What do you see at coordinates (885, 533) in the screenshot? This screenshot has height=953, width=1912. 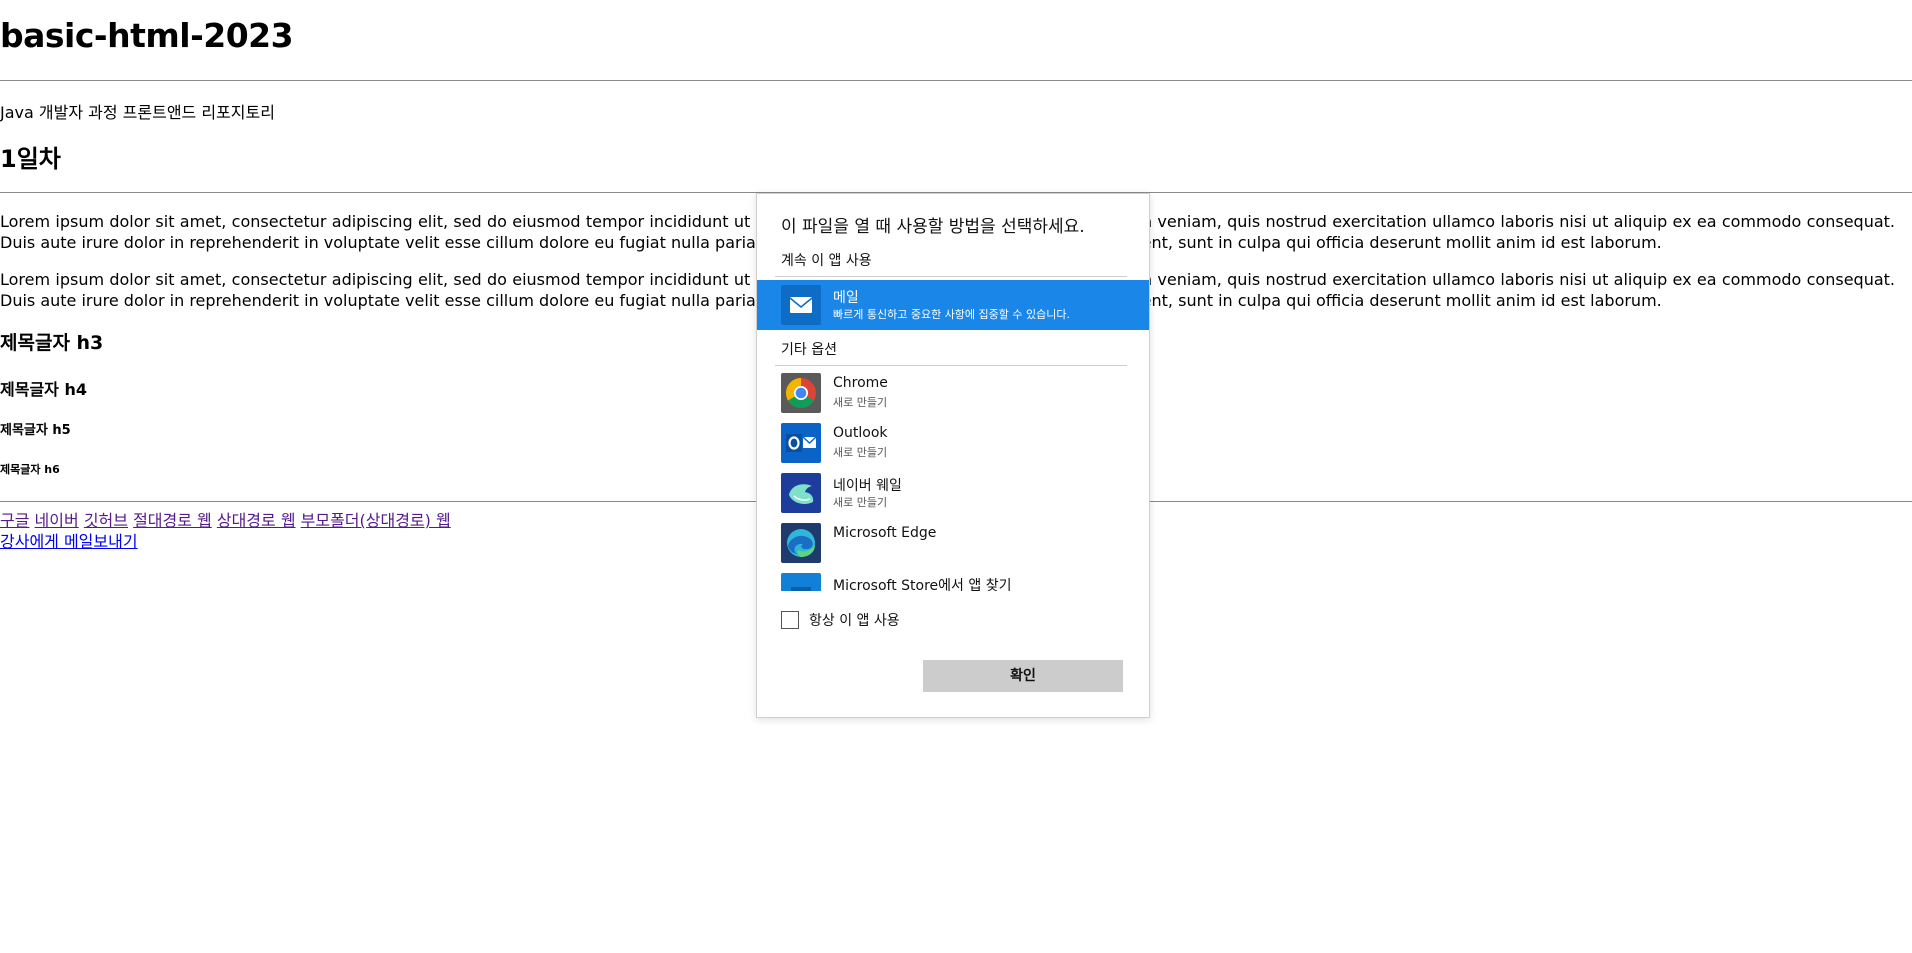 I see `app-name: Microsoft Edge` at bounding box center [885, 533].